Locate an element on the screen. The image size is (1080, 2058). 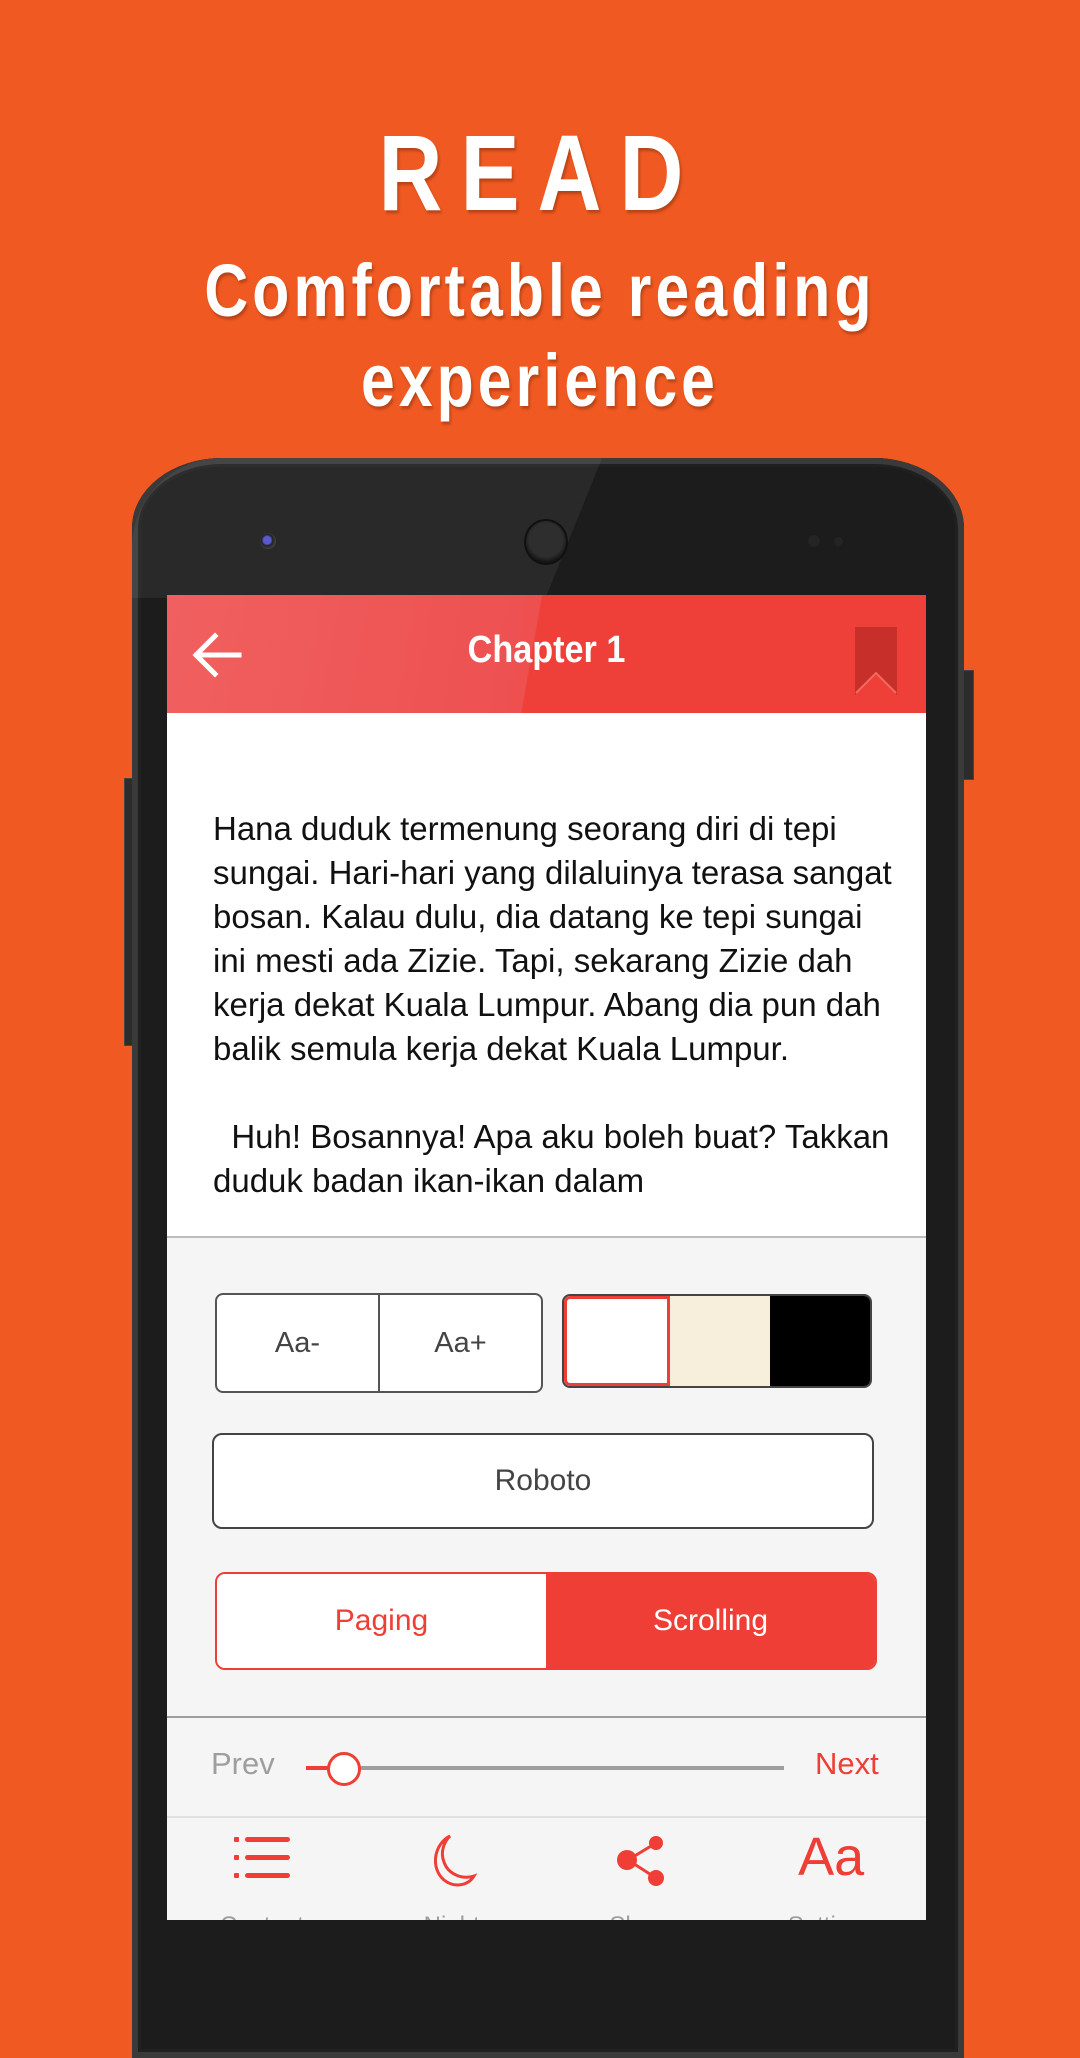
theme-white-swatch is located at coordinates (617, 1341).